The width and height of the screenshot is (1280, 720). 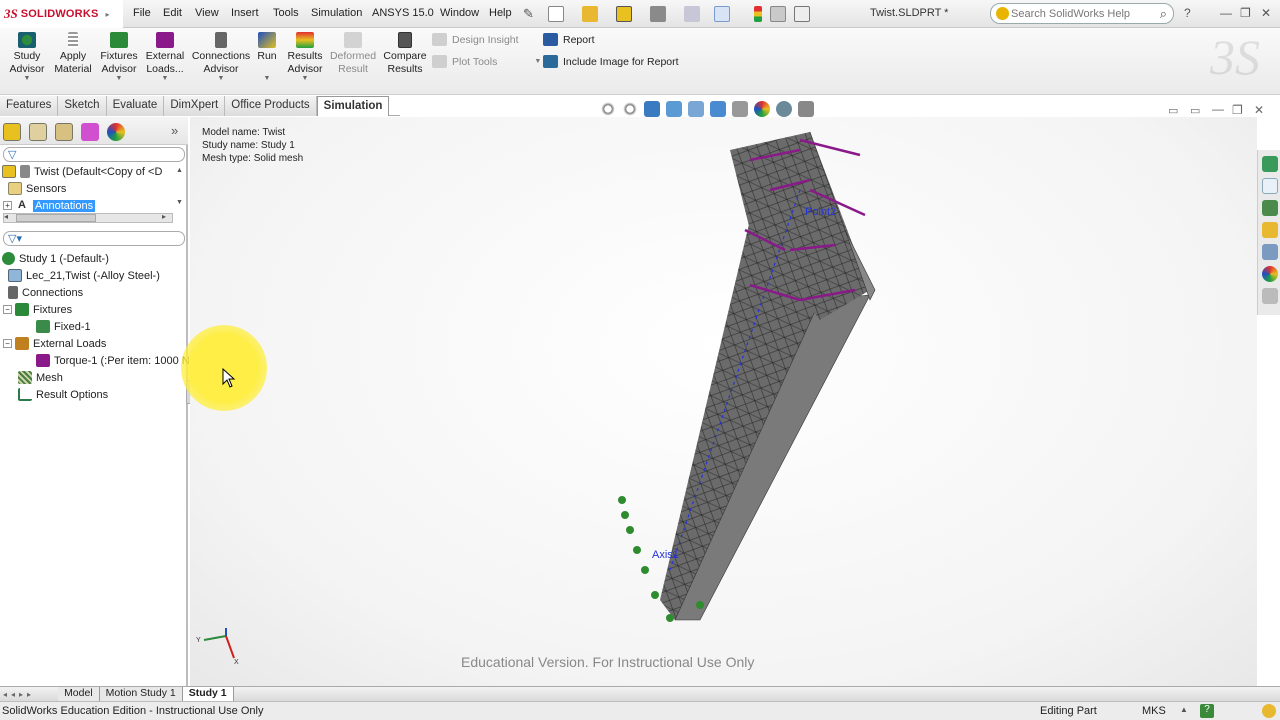 What do you see at coordinates (286, 13) in the screenshot?
I see `menu-tools: Tools` at bounding box center [286, 13].